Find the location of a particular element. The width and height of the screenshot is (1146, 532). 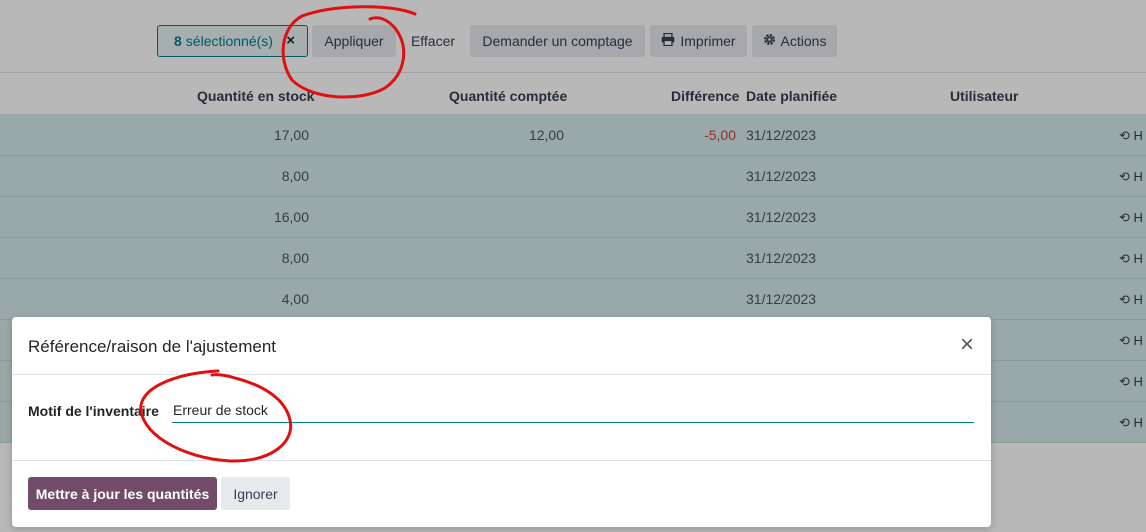

inventory-reason-input is located at coordinates (573, 410).